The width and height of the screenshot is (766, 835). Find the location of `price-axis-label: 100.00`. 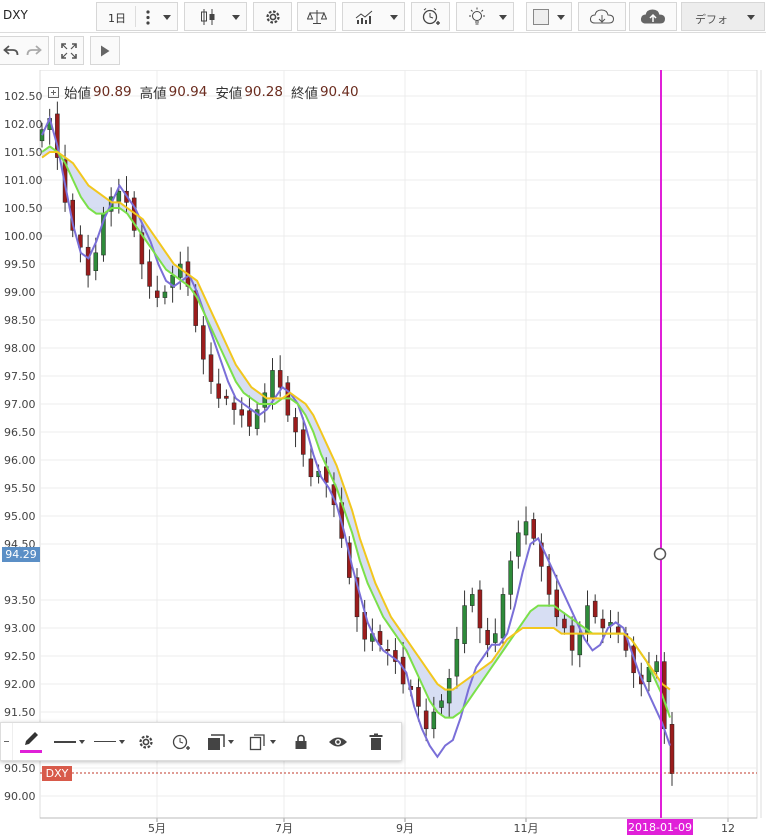

price-axis-label: 100.00 is located at coordinates (23, 236).